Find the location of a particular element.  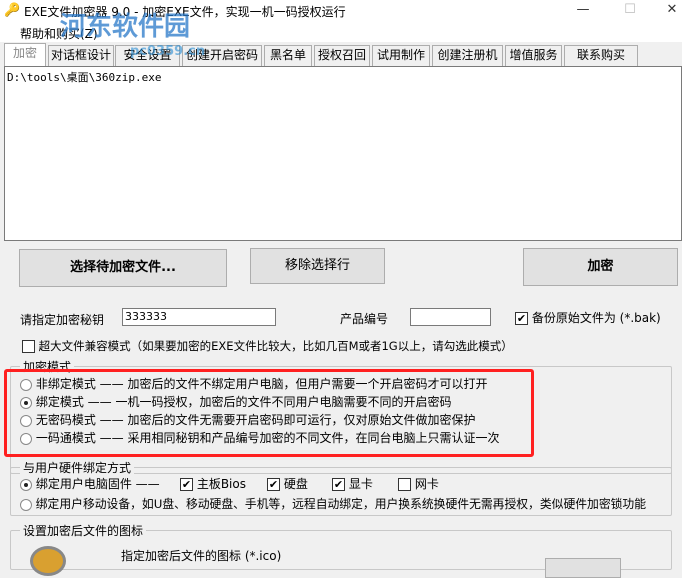

product-label: 产品编号 is located at coordinates (364, 319).